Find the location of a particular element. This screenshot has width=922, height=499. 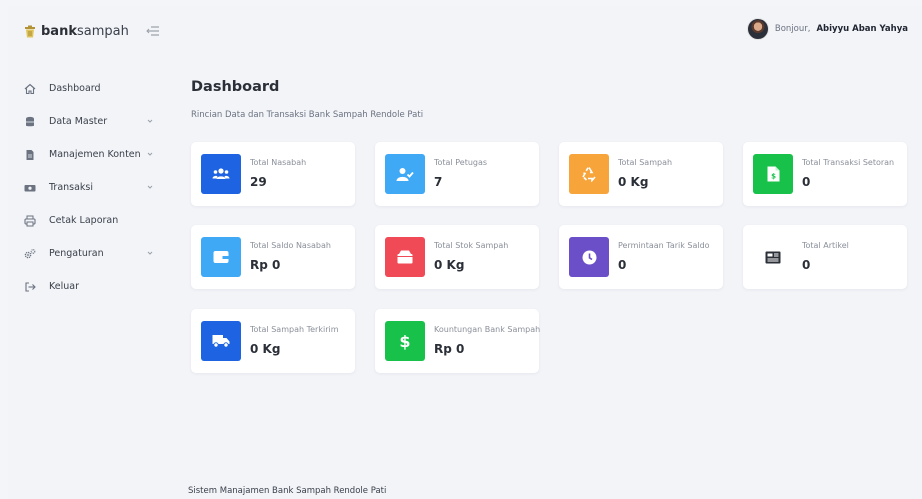

recycle-icon is located at coordinates (589, 174).